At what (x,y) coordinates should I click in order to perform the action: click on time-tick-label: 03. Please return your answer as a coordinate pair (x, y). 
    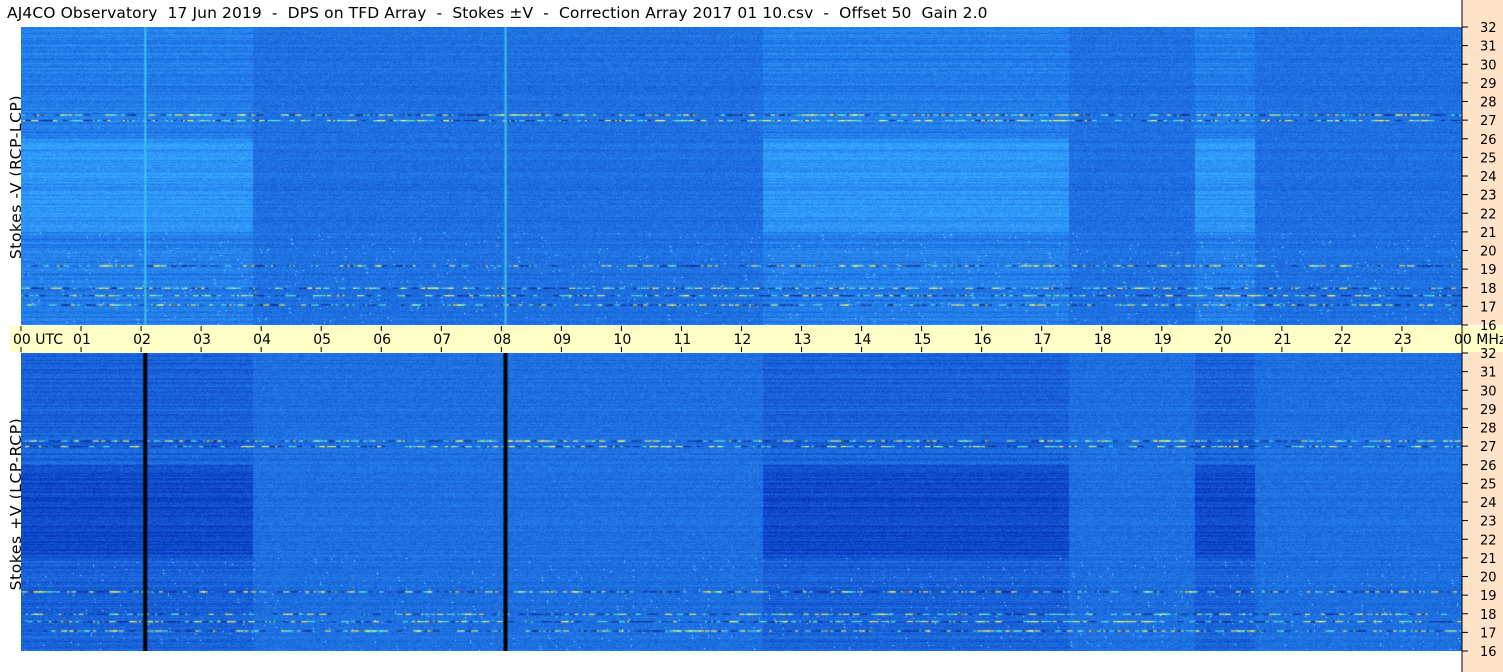
    Looking at the image, I should click on (202, 340).